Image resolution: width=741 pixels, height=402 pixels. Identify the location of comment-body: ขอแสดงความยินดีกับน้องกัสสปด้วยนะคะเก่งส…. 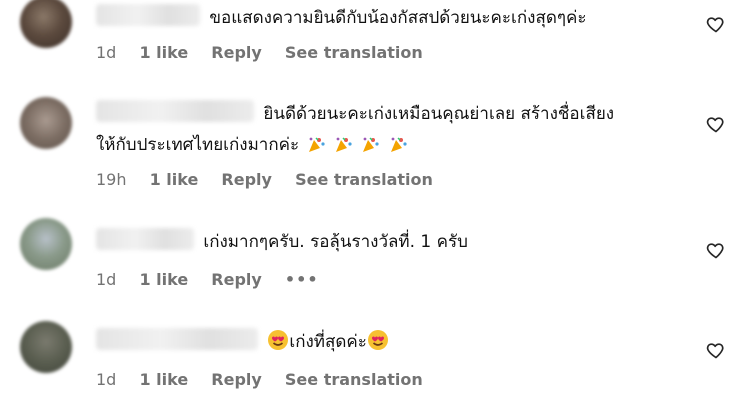
(378, 18).